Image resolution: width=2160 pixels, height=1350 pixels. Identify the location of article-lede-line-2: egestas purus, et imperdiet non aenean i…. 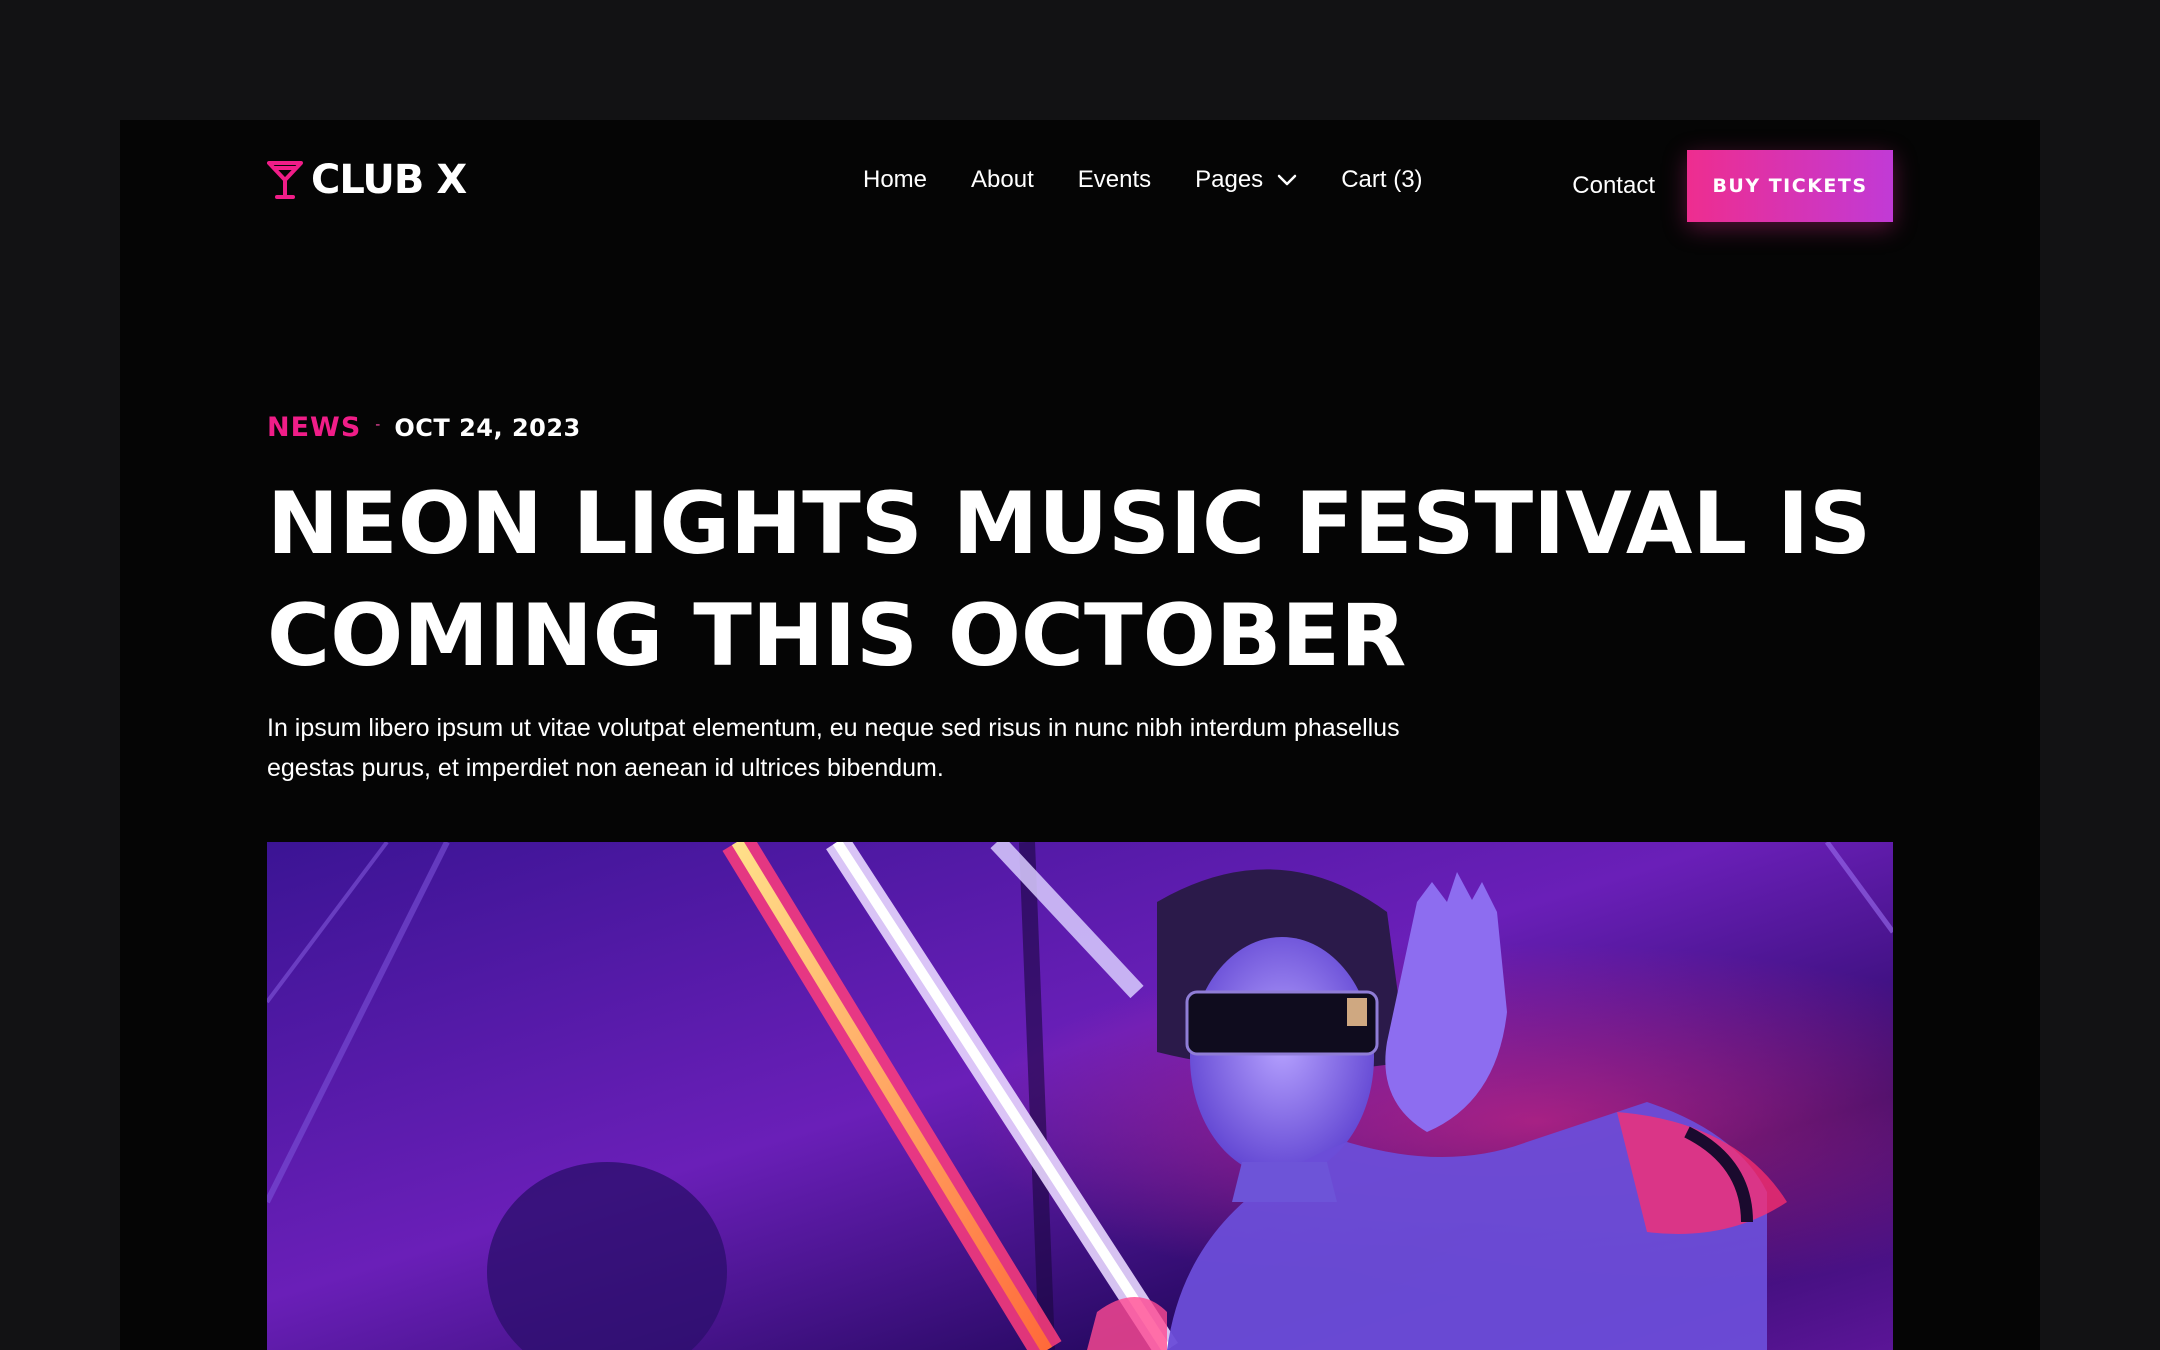
(605, 768).